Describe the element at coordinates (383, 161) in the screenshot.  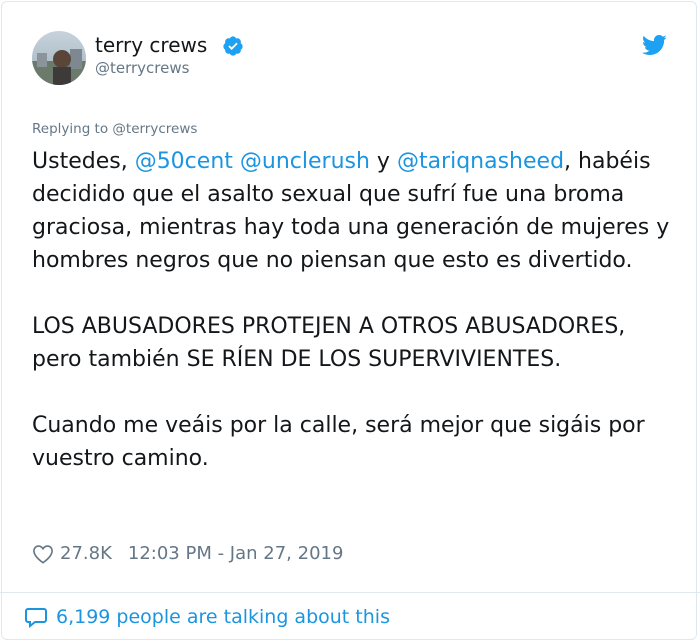
I see `tweet-text-conjunction: y` at that location.